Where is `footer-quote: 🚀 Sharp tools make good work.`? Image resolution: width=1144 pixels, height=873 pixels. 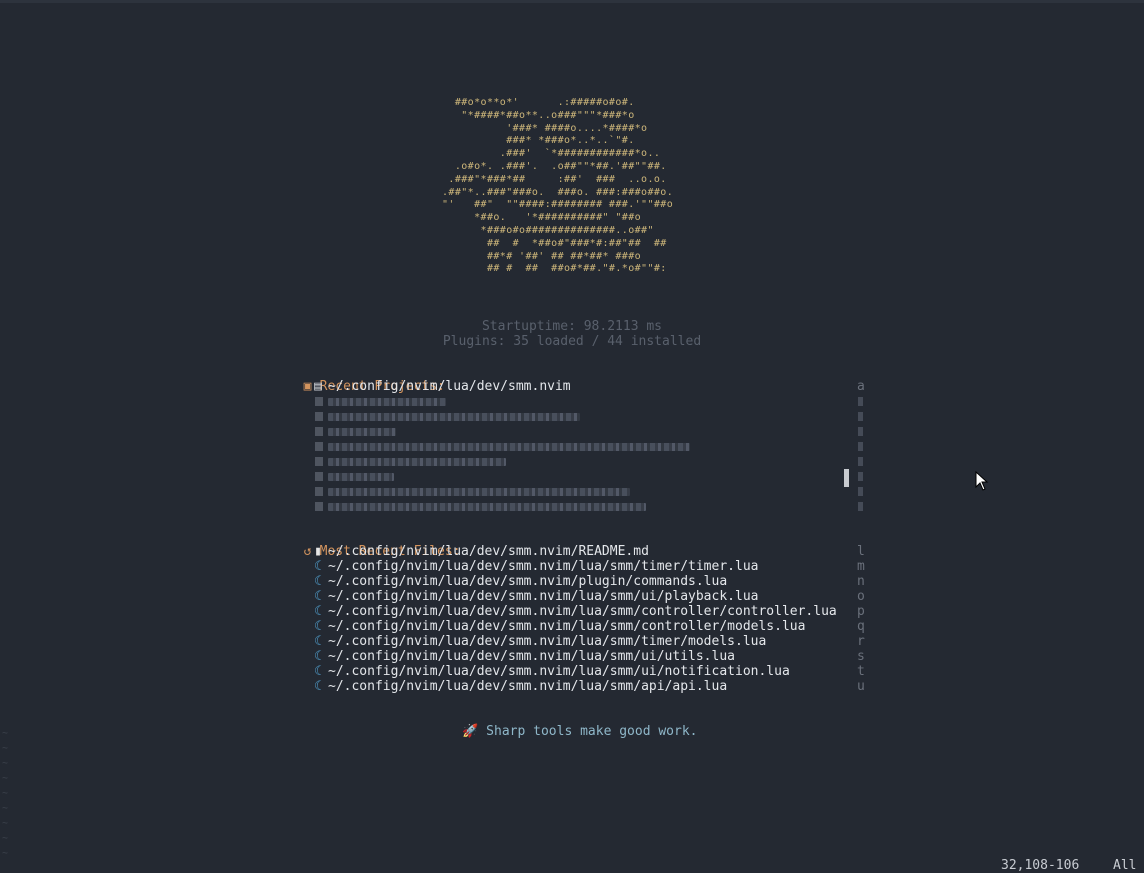
footer-quote: 🚀 Sharp tools make good work. is located at coordinates (572, 724).